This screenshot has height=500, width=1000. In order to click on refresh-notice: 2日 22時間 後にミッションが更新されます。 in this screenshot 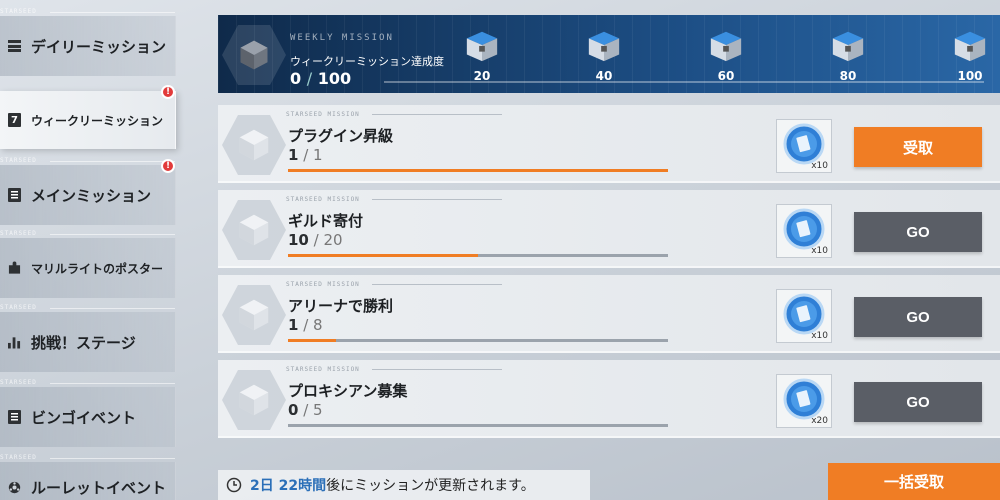, I will do `click(404, 485)`.